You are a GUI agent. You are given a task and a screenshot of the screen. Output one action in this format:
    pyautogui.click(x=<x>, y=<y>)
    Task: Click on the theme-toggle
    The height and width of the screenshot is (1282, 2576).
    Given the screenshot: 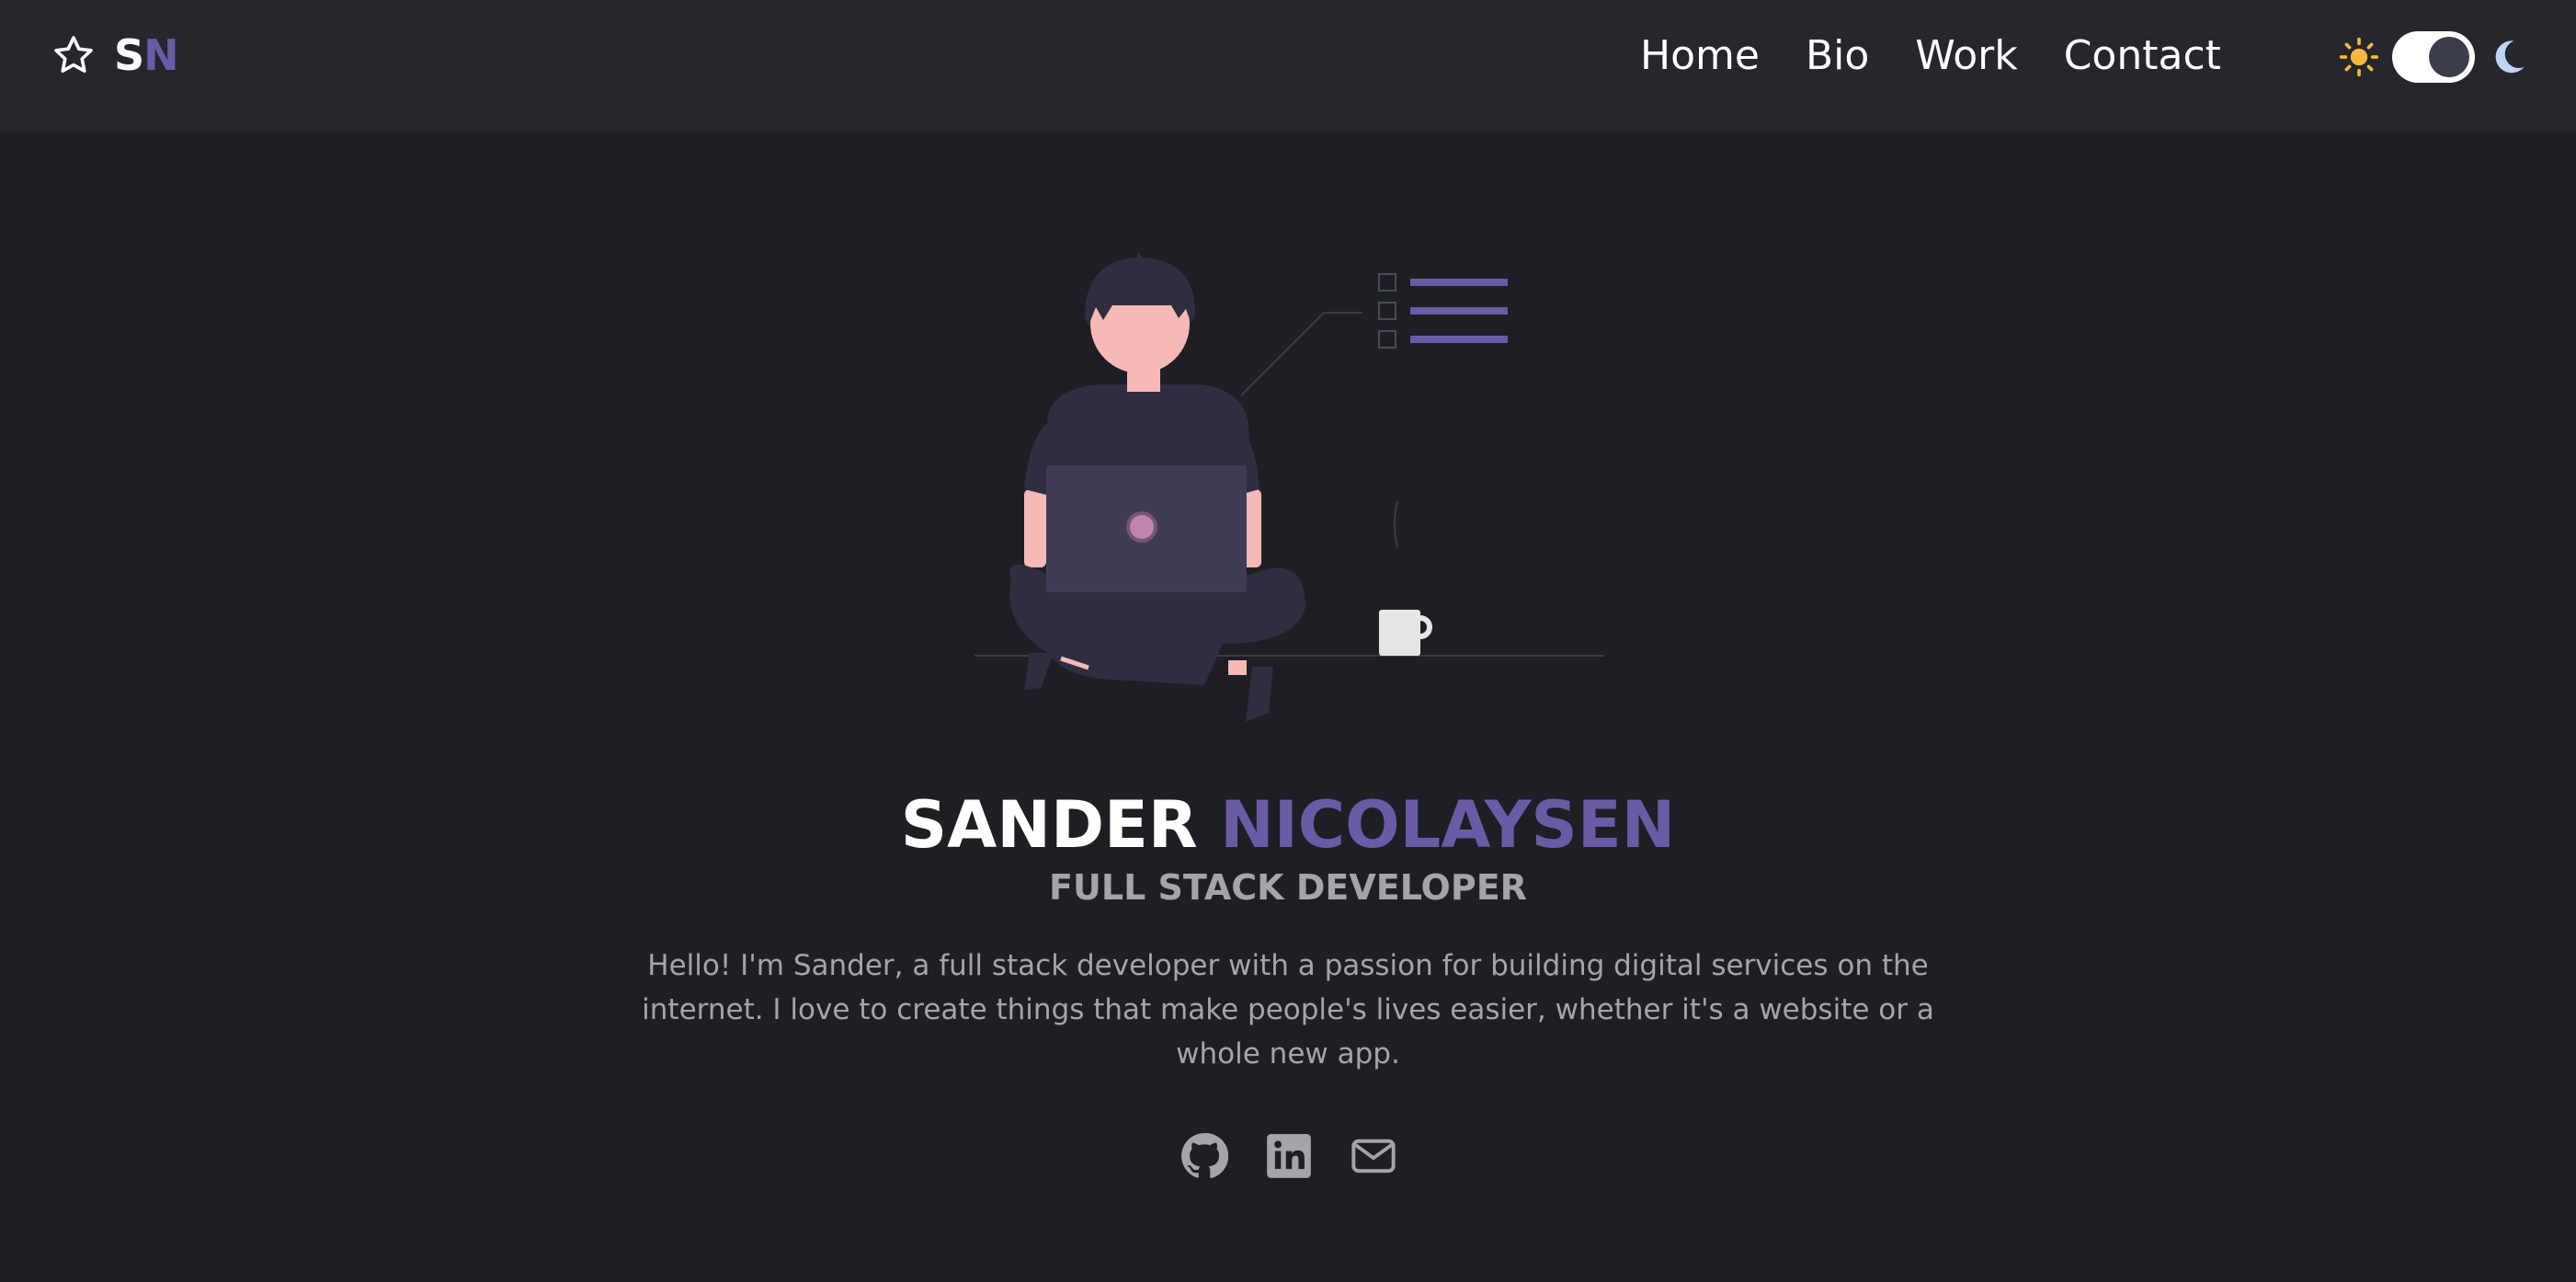 What is the action you would take?
    pyautogui.click(x=2433, y=57)
    